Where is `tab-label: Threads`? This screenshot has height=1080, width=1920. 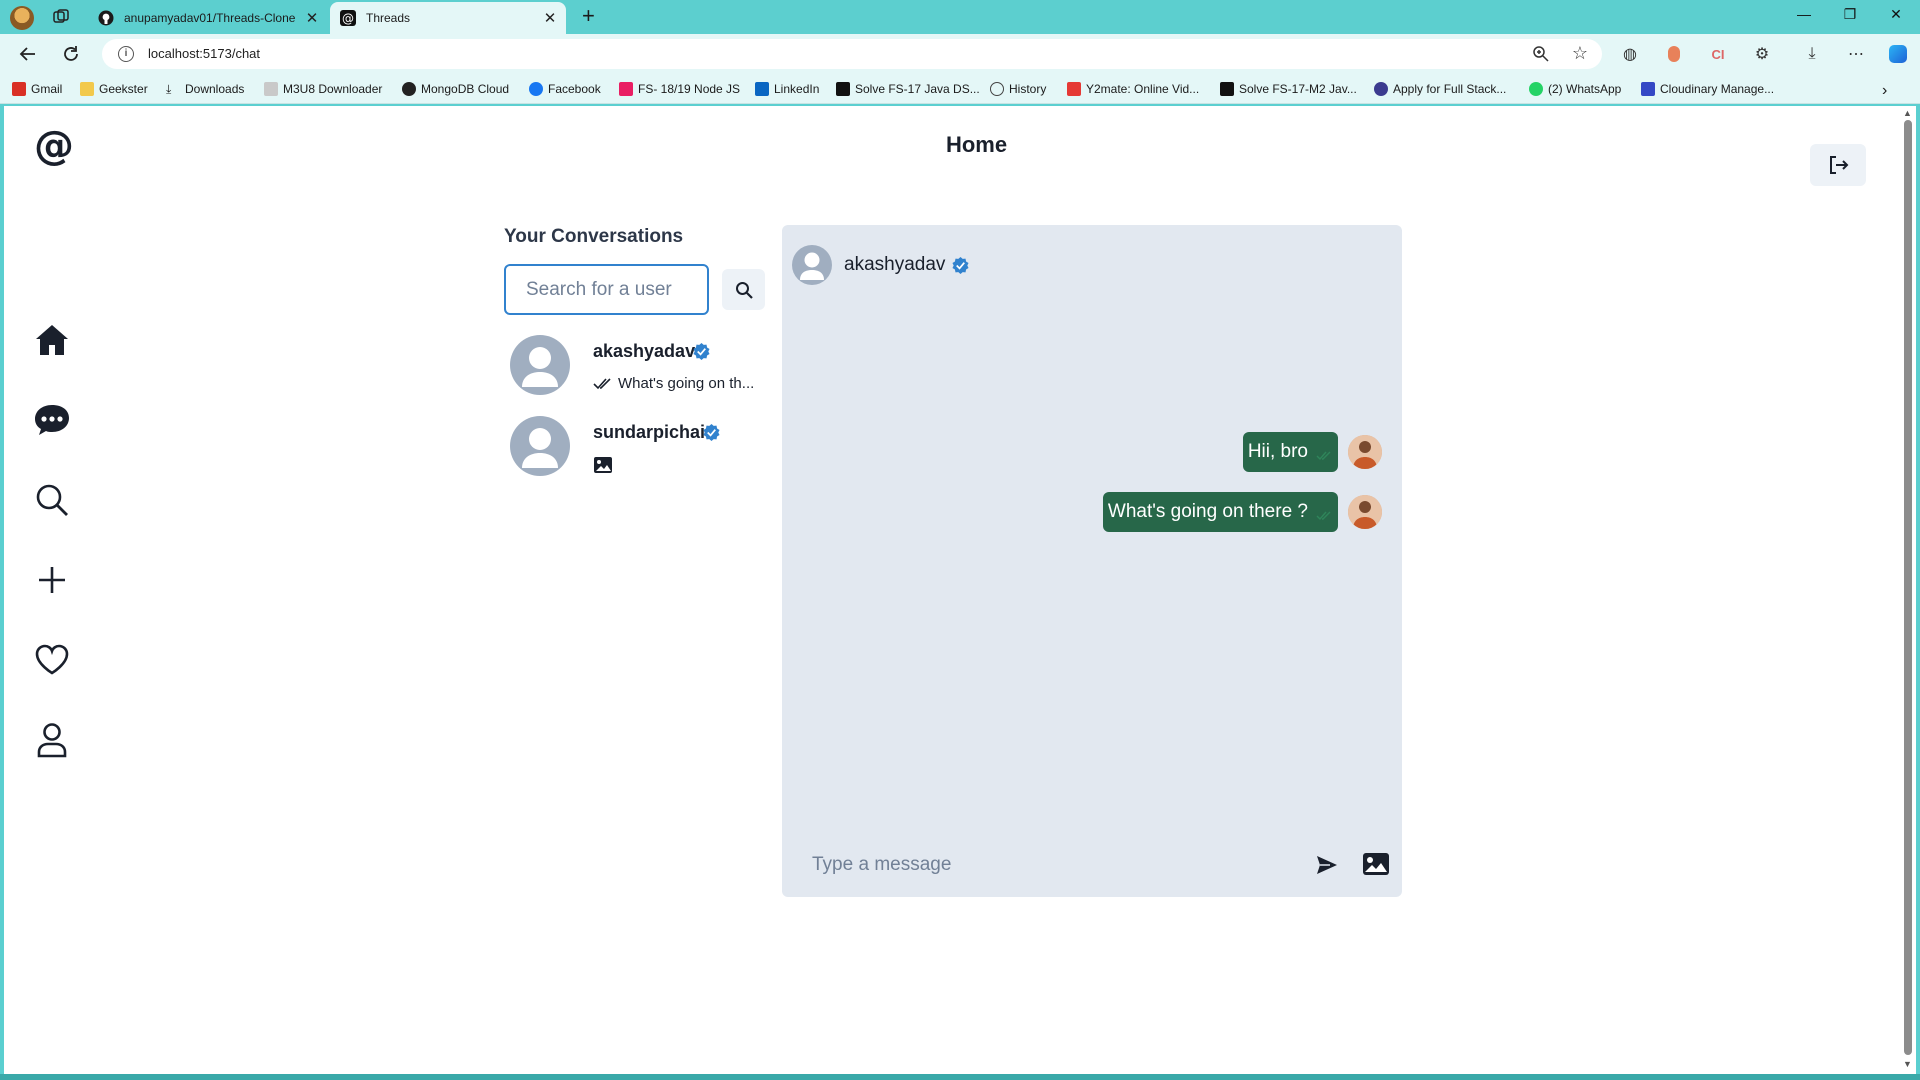 tab-label: Threads is located at coordinates (388, 18).